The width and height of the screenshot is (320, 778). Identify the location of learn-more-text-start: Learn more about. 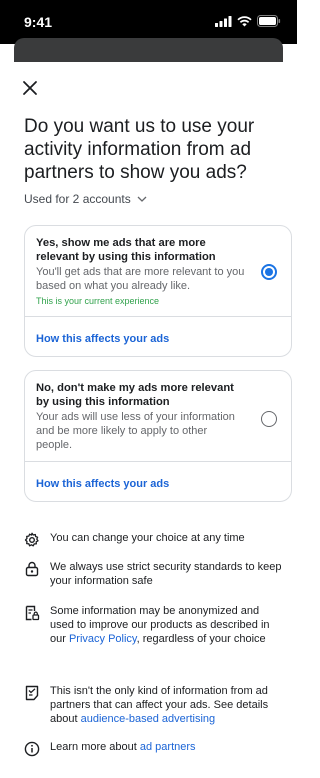
(95, 747).